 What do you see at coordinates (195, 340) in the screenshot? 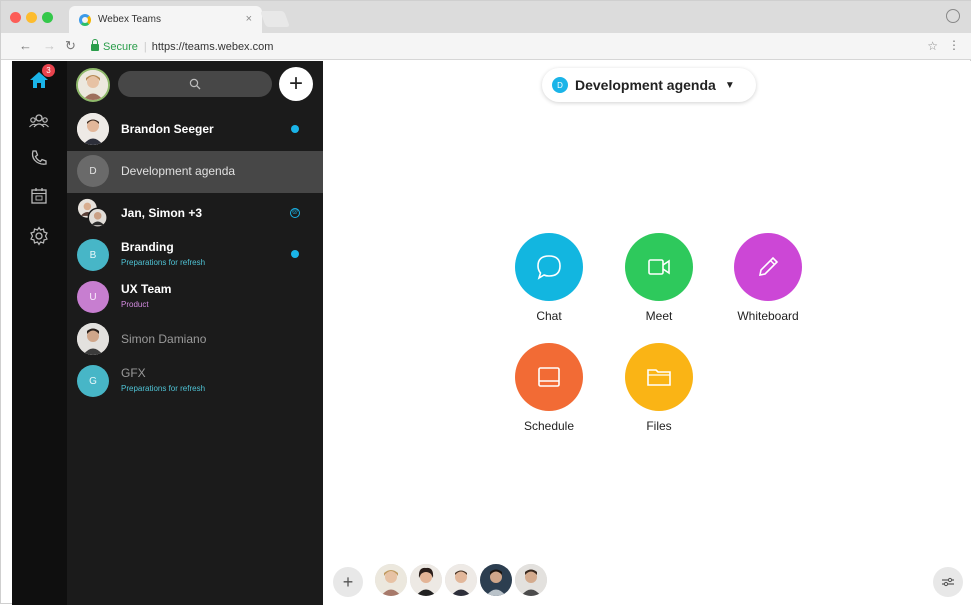
I see `list-item: Simon Damiano` at bounding box center [195, 340].